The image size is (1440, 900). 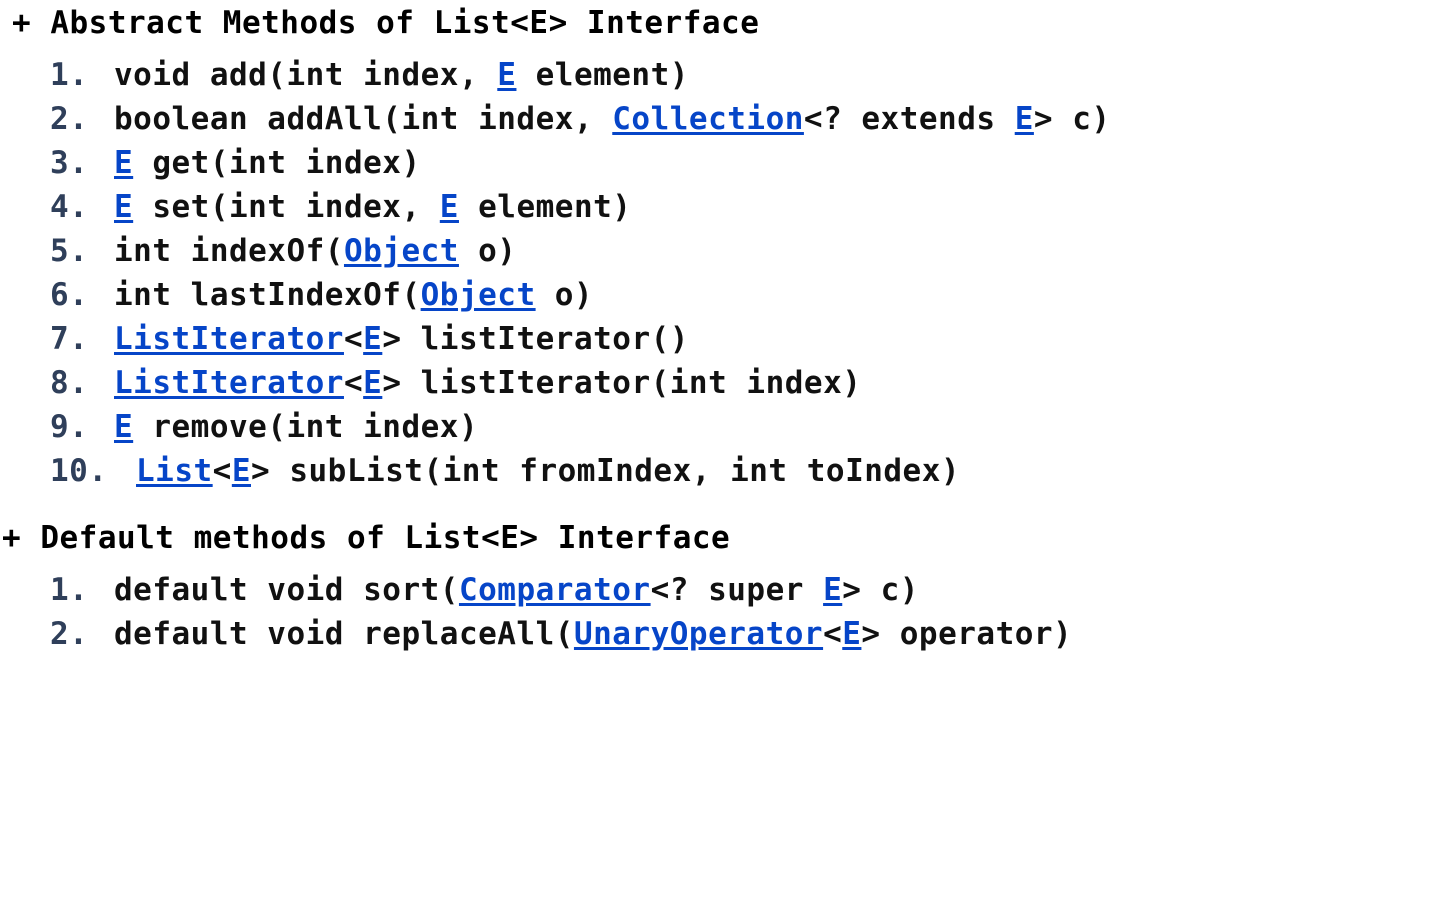 What do you see at coordinates (580, 163) in the screenshot?
I see `method-item: 3. E get(int index)` at bounding box center [580, 163].